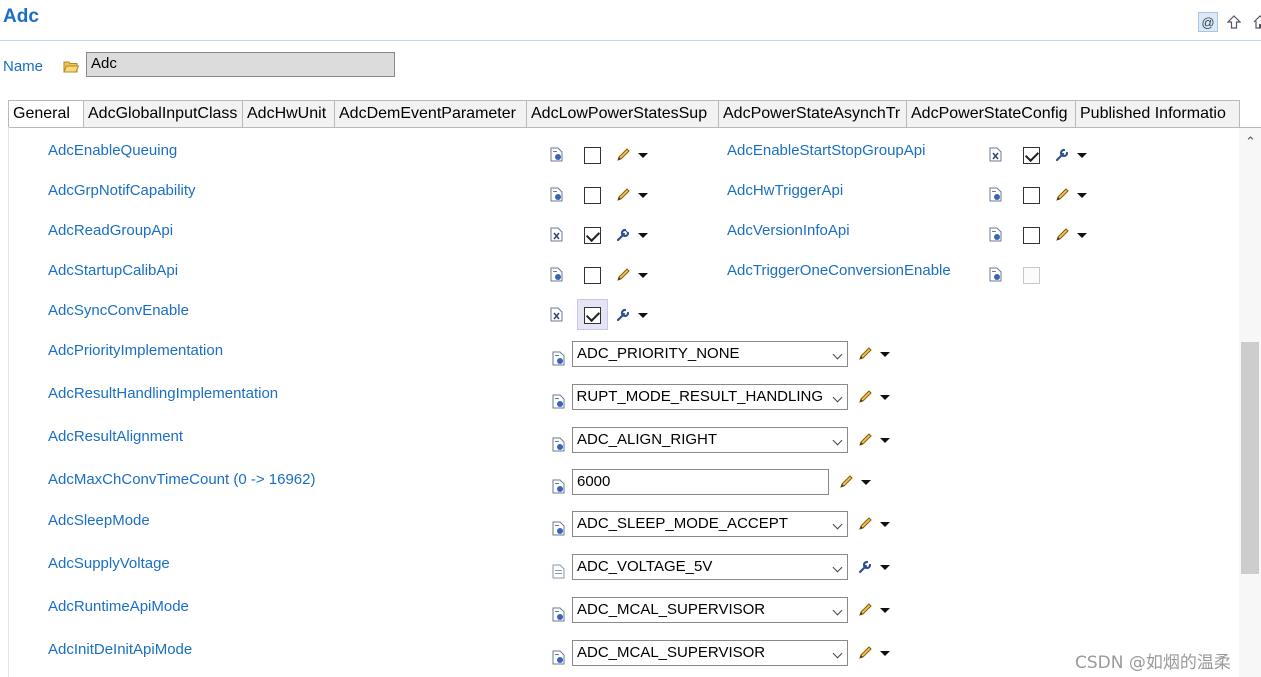 The height and width of the screenshot is (677, 1261). I want to click on name-field: Adc, so click(240, 64).